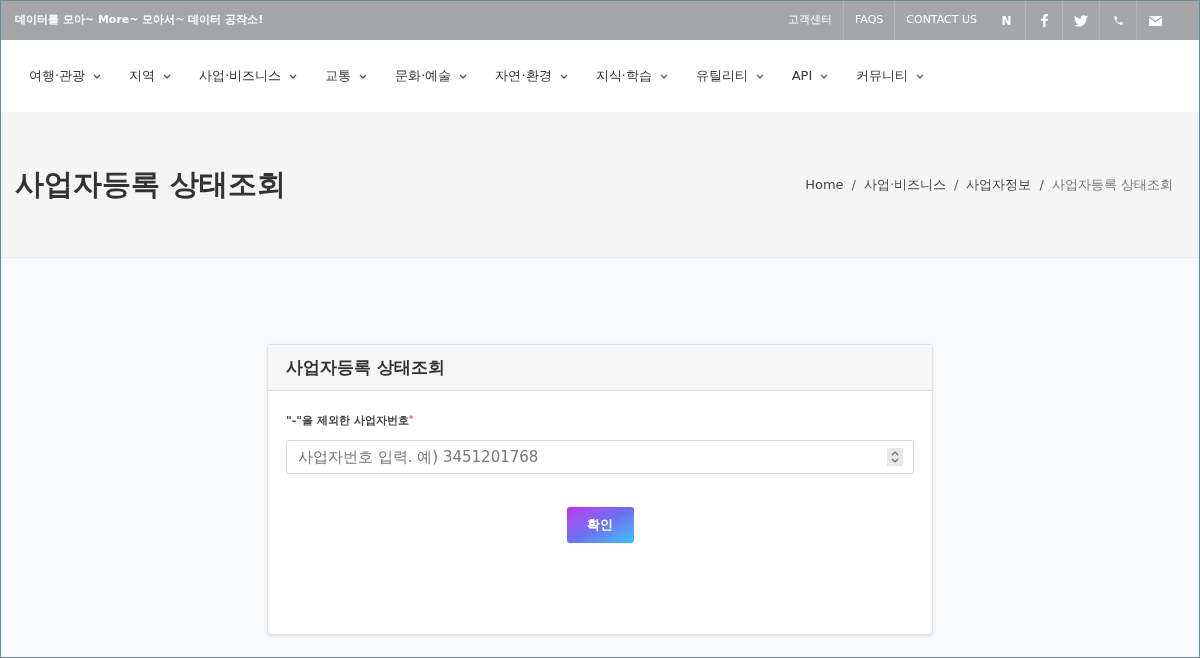 The width and height of the screenshot is (1200, 658). What do you see at coordinates (631, 76) in the screenshot?
I see `nav-menu-item: 지식·학습` at bounding box center [631, 76].